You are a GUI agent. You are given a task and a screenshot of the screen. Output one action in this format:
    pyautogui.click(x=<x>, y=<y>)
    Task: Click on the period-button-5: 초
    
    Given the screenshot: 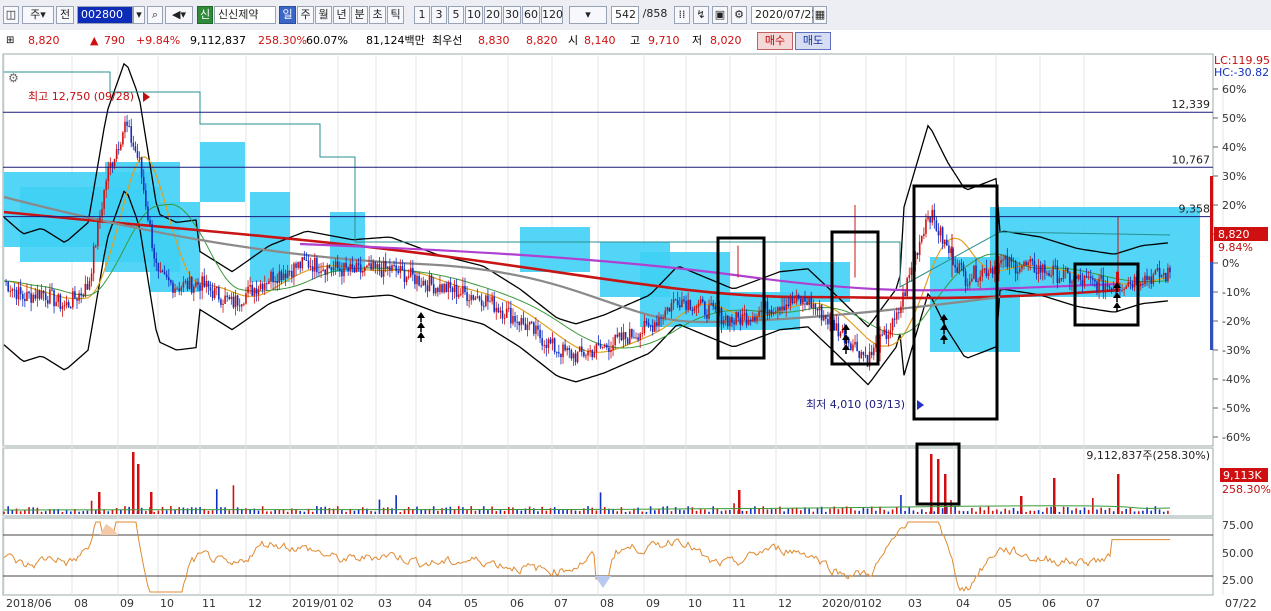 What is the action you would take?
    pyautogui.click(x=377, y=15)
    